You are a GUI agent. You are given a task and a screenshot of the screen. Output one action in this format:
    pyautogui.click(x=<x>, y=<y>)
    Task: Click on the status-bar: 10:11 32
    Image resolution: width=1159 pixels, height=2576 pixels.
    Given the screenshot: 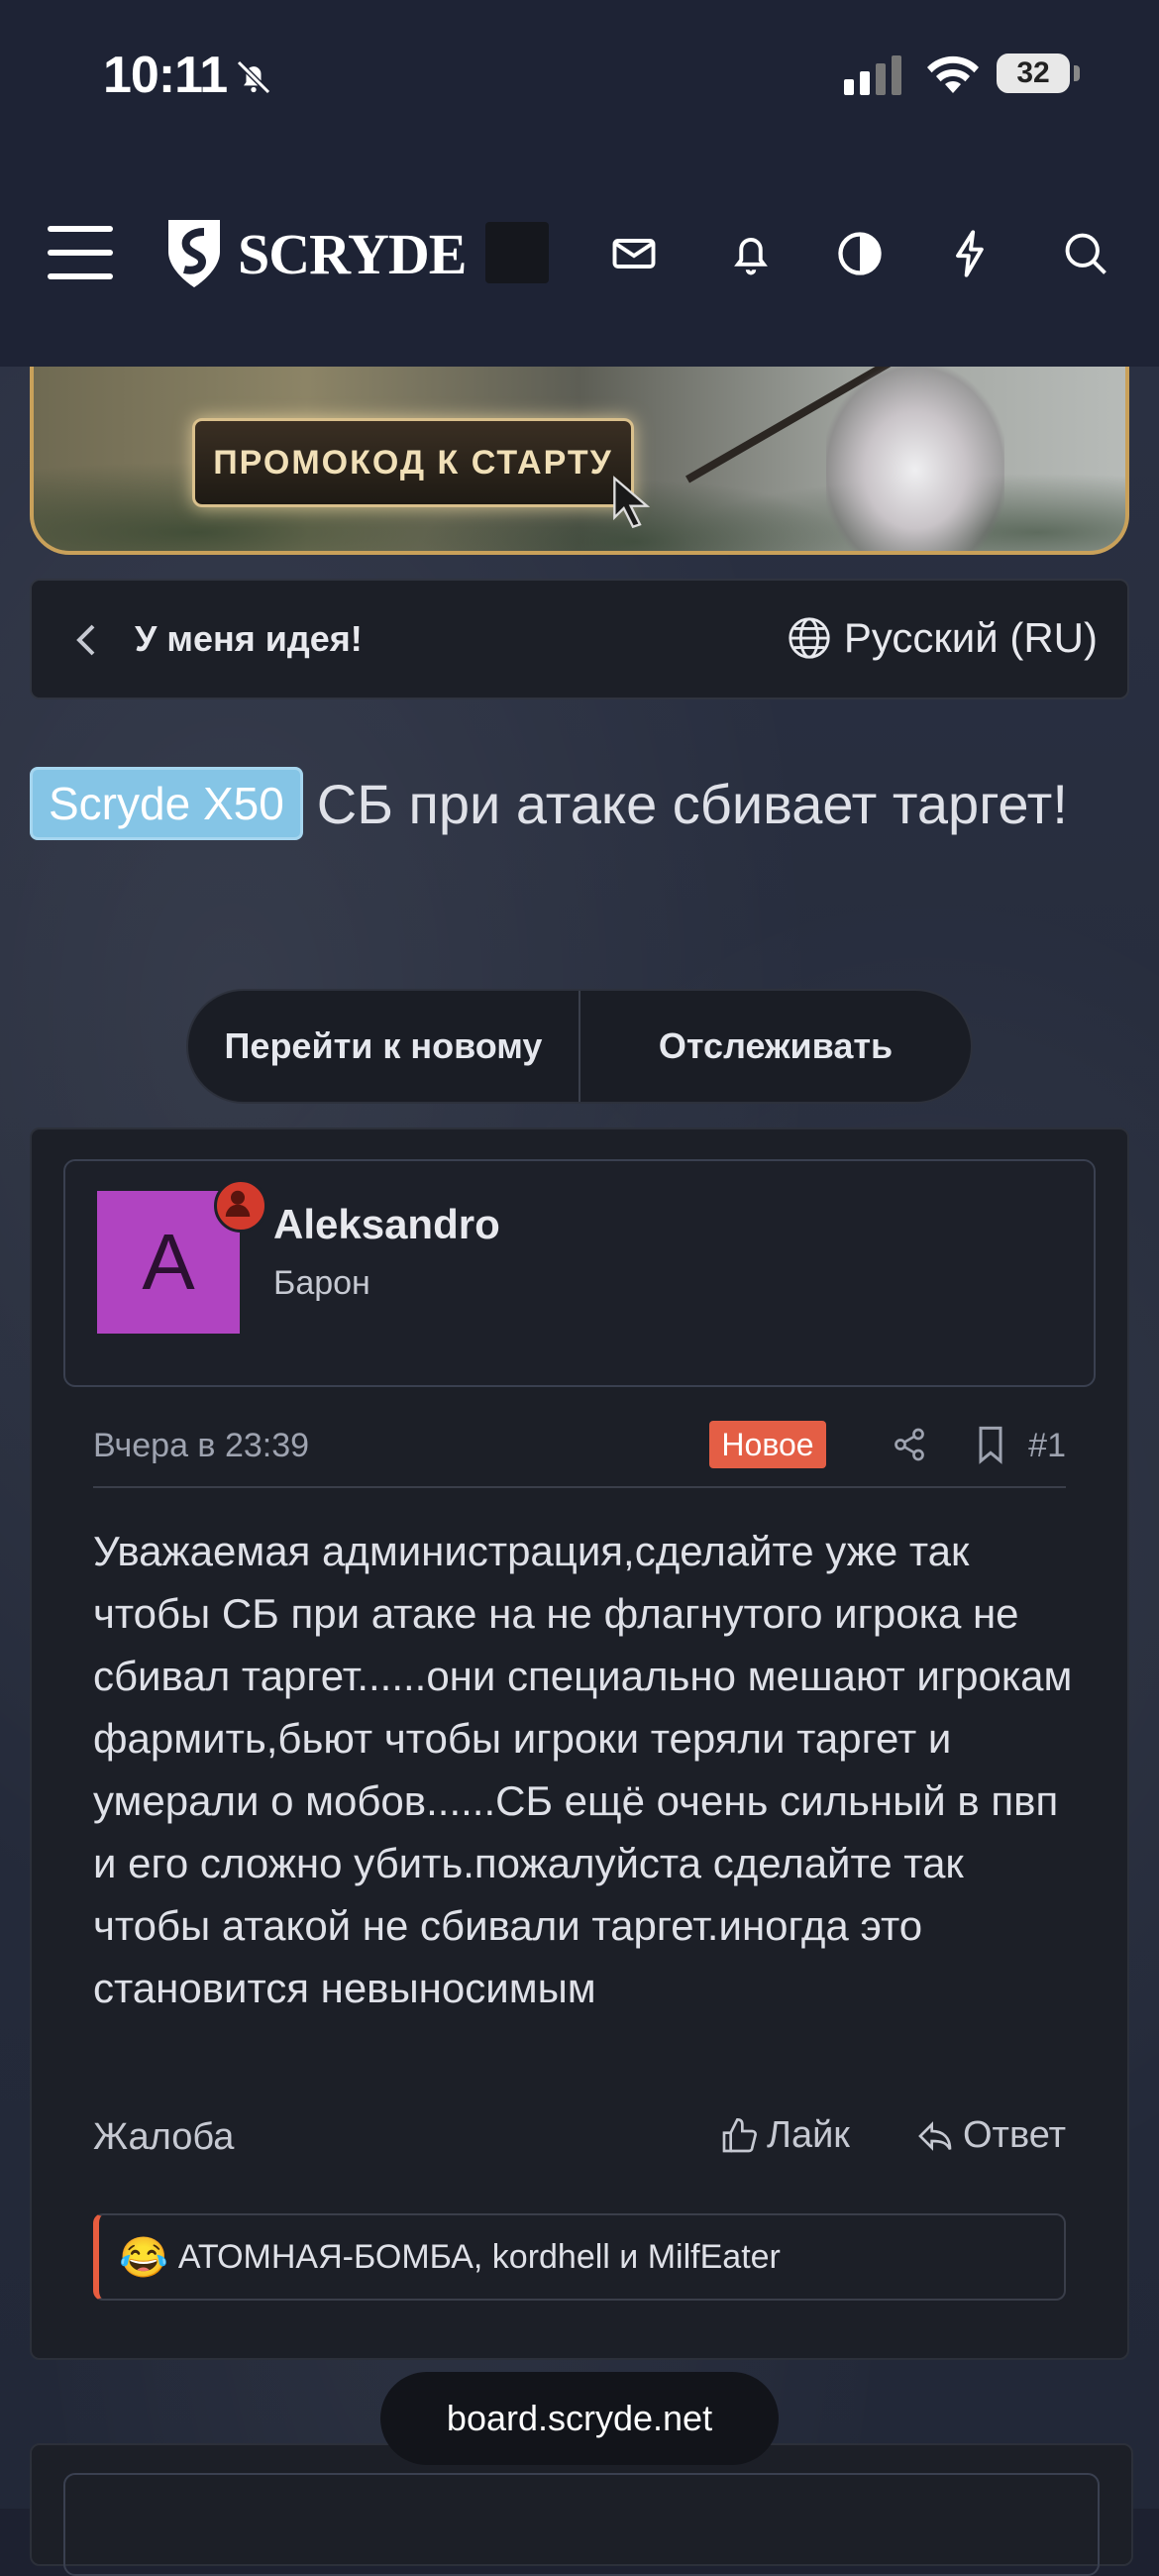 What is the action you would take?
    pyautogui.click(x=579, y=74)
    